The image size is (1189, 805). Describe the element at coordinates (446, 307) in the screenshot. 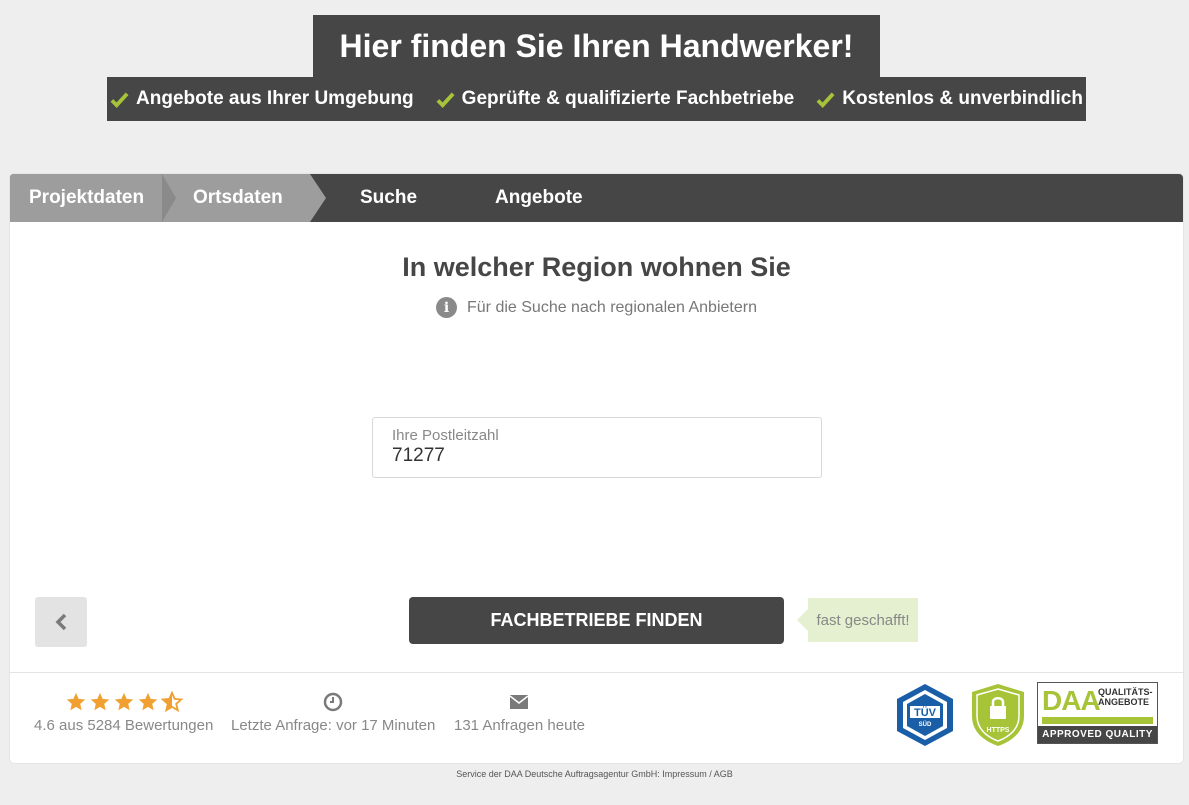

I see `info-icon: i` at that location.